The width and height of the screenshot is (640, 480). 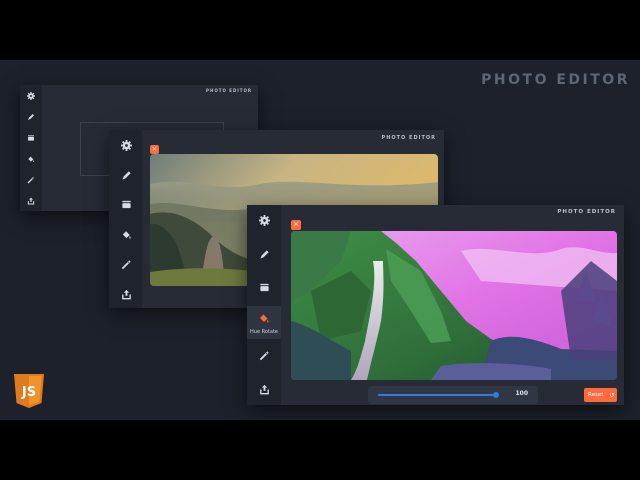 I want to click on slider-fill, so click(x=437, y=395).